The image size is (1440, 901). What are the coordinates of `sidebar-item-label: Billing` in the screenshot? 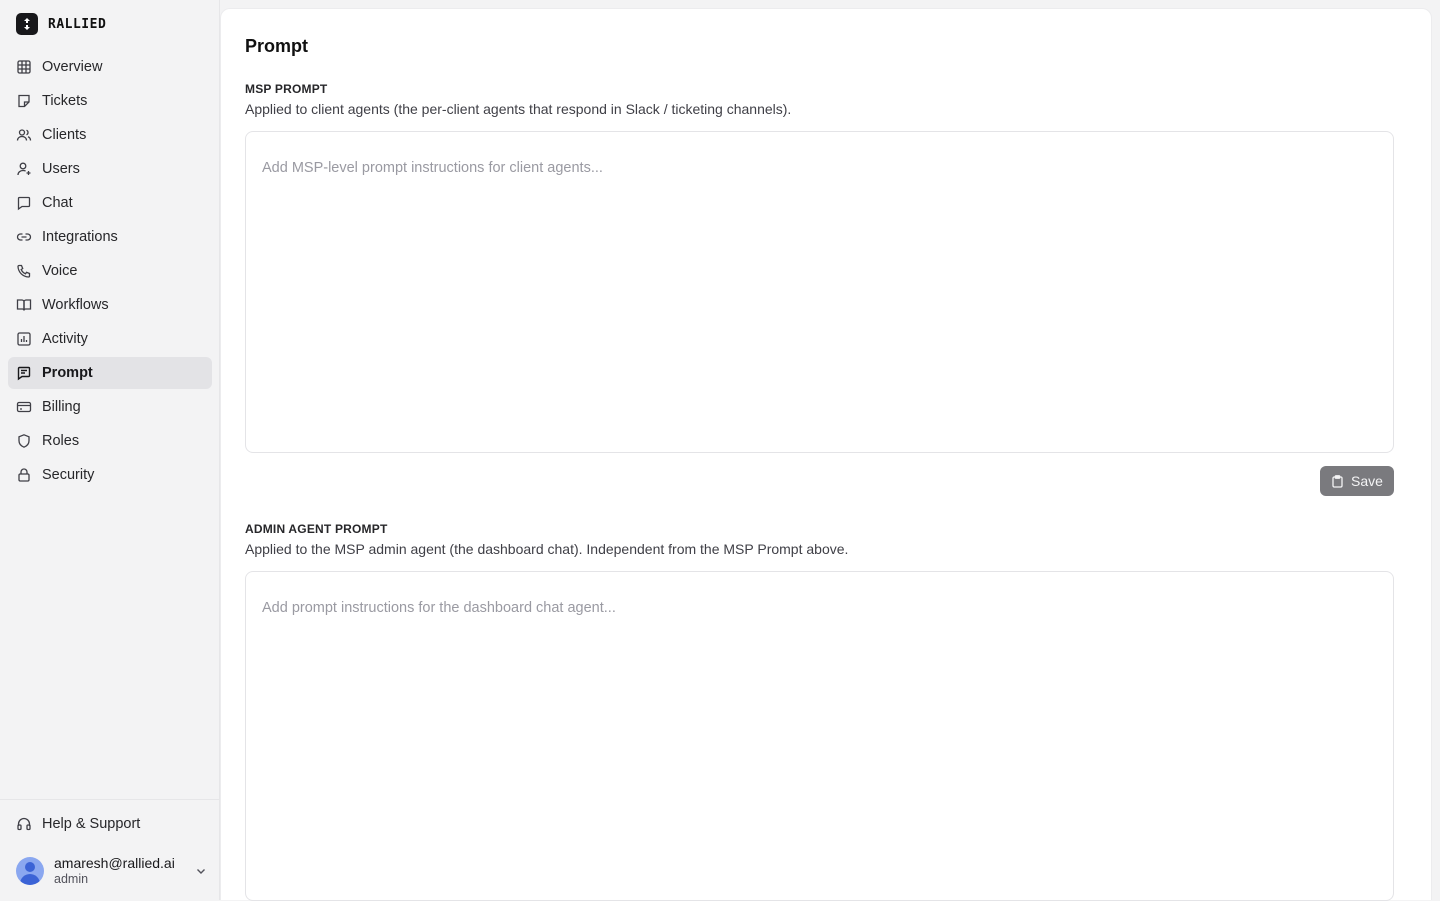 It's located at (61, 407).